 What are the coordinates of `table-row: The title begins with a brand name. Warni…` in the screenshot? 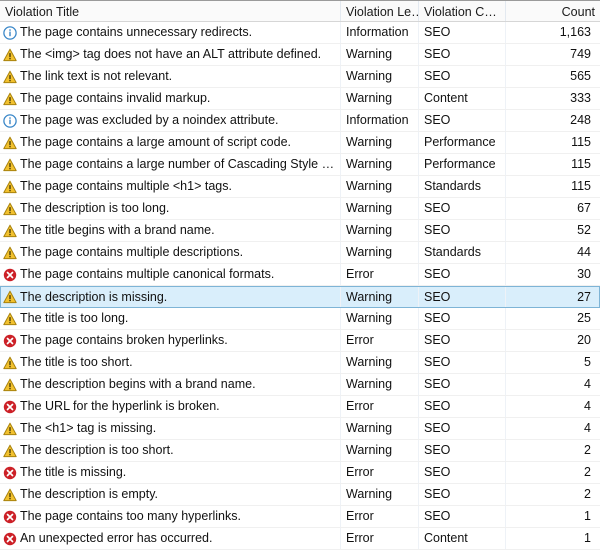 It's located at (300, 231).